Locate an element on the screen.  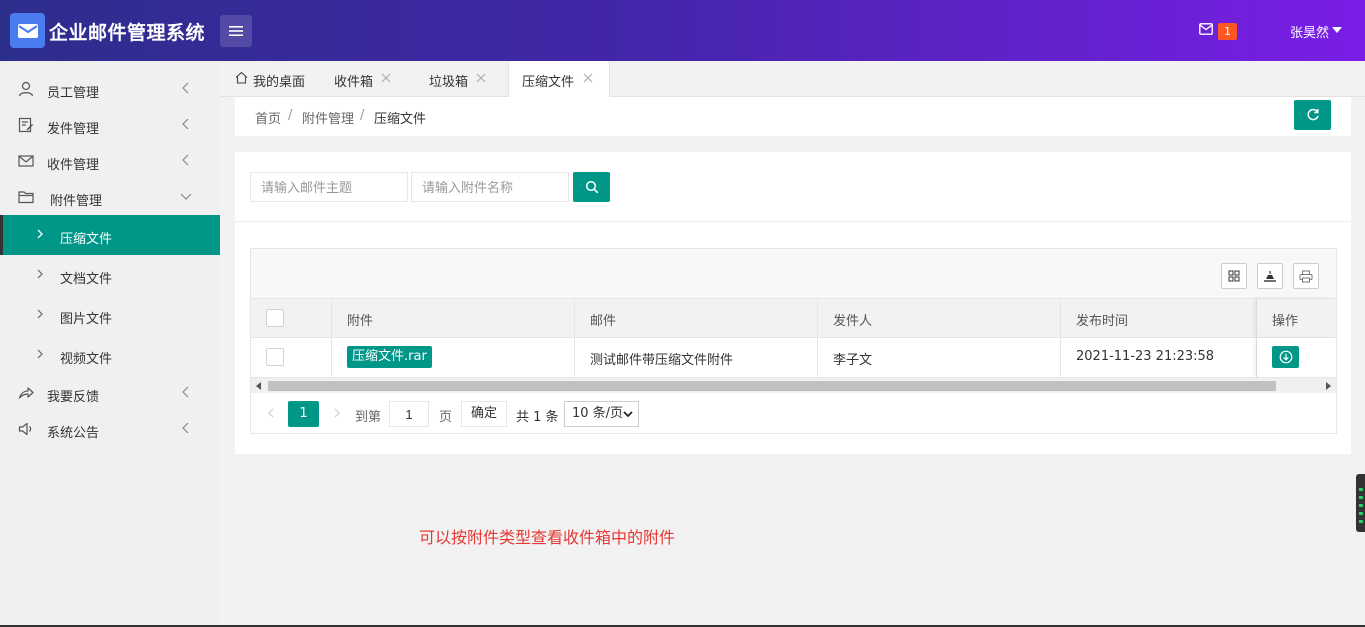
app-title: 企业邮件管理系统 is located at coordinates (127, 33).